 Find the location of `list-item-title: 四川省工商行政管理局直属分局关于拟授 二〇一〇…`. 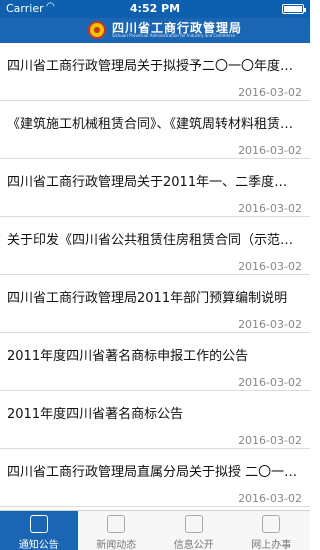

list-item-title: 四川省工商行政管理局直属分局关于拟授 二〇一〇… is located at coordinates (153, 472).